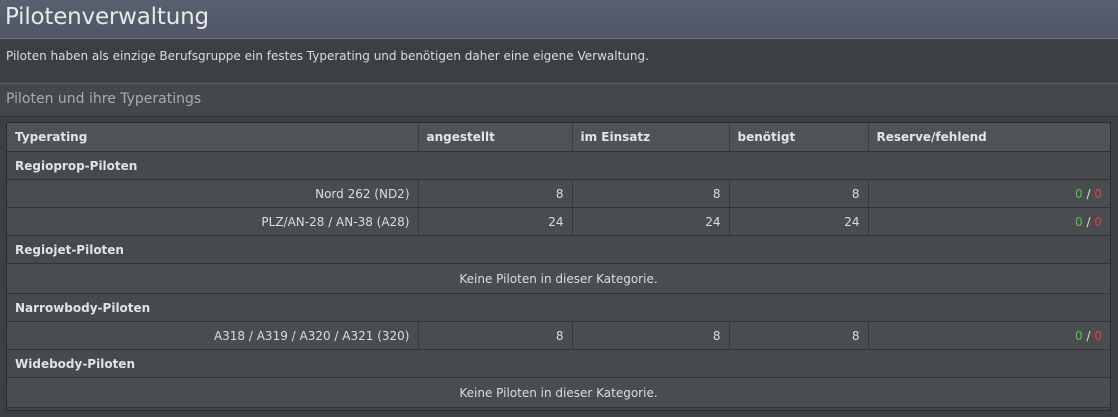  What do you see at coordinates (559, 19) in the screenshot?
I see `page-header: Pilotenverwaltung` at bounding box center [559, 19].